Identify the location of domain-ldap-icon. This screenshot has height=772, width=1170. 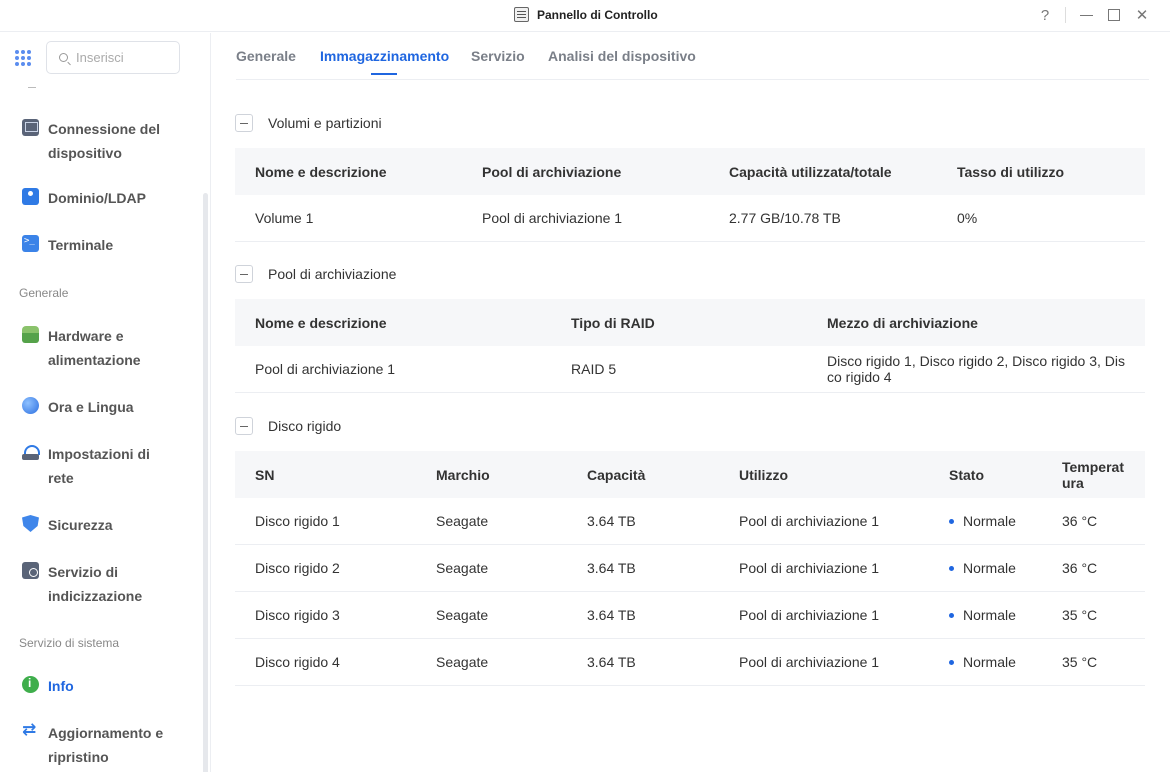
(30, 196).